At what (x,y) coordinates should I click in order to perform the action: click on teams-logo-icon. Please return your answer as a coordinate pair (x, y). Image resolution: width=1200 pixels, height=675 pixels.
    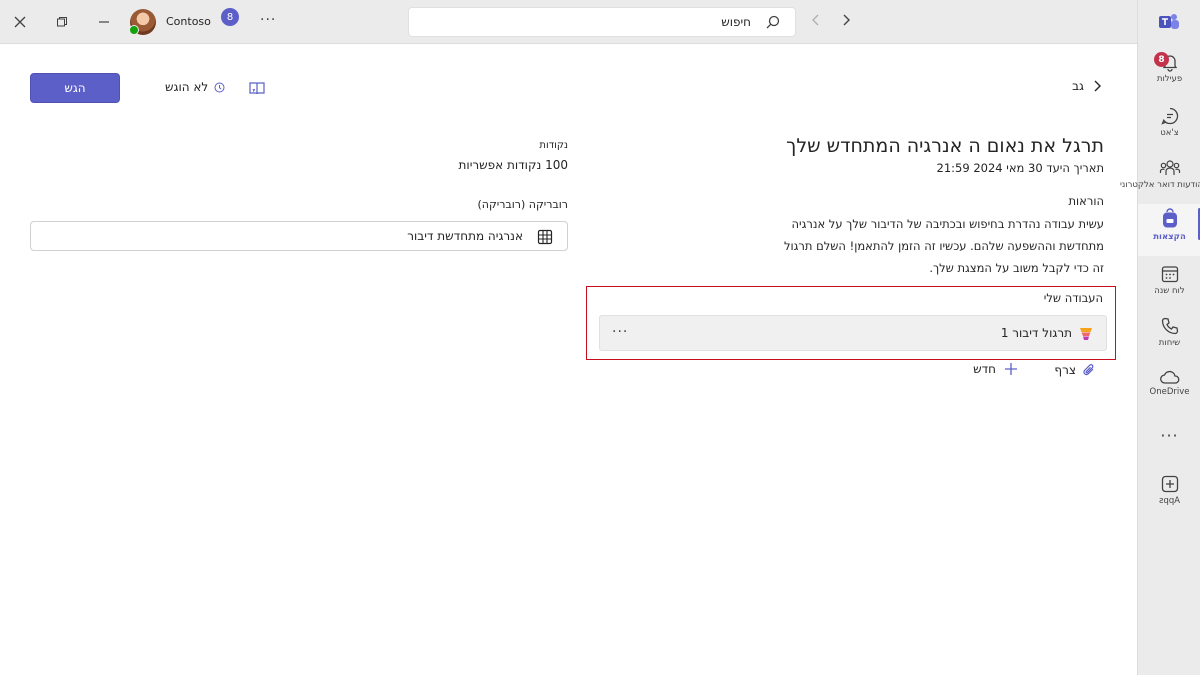
    Looking at the image, I should click on (1169, 22).